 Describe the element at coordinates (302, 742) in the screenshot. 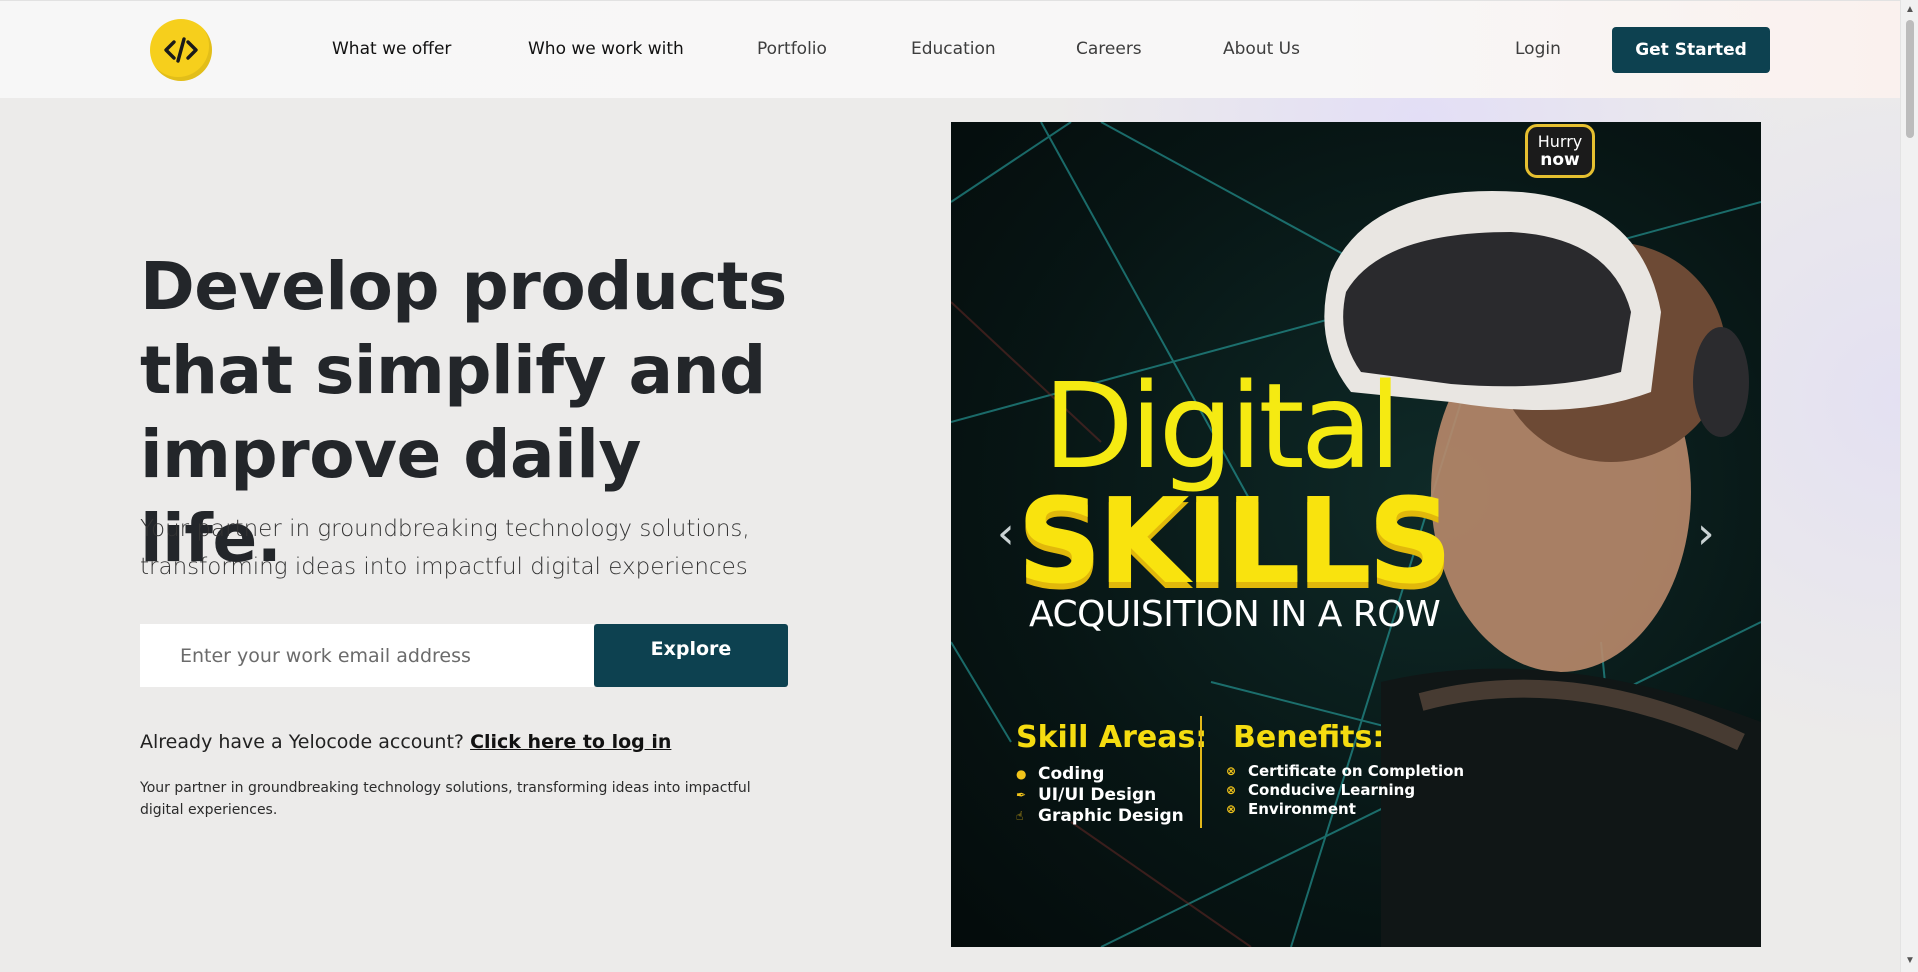

I see `account-prompt-text: Already have a Yelocode account?` at that location.